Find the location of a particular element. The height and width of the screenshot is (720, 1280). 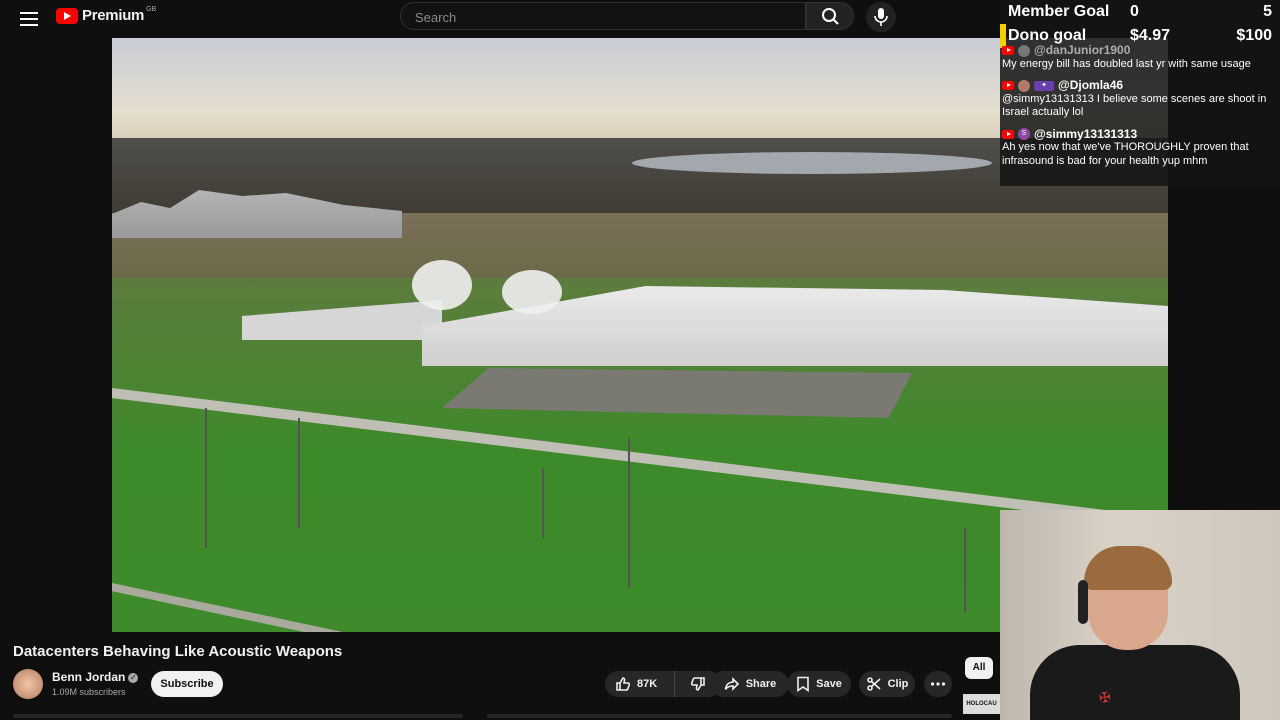

webcam-feed: ✠ is located at coordinates (1140, 615).